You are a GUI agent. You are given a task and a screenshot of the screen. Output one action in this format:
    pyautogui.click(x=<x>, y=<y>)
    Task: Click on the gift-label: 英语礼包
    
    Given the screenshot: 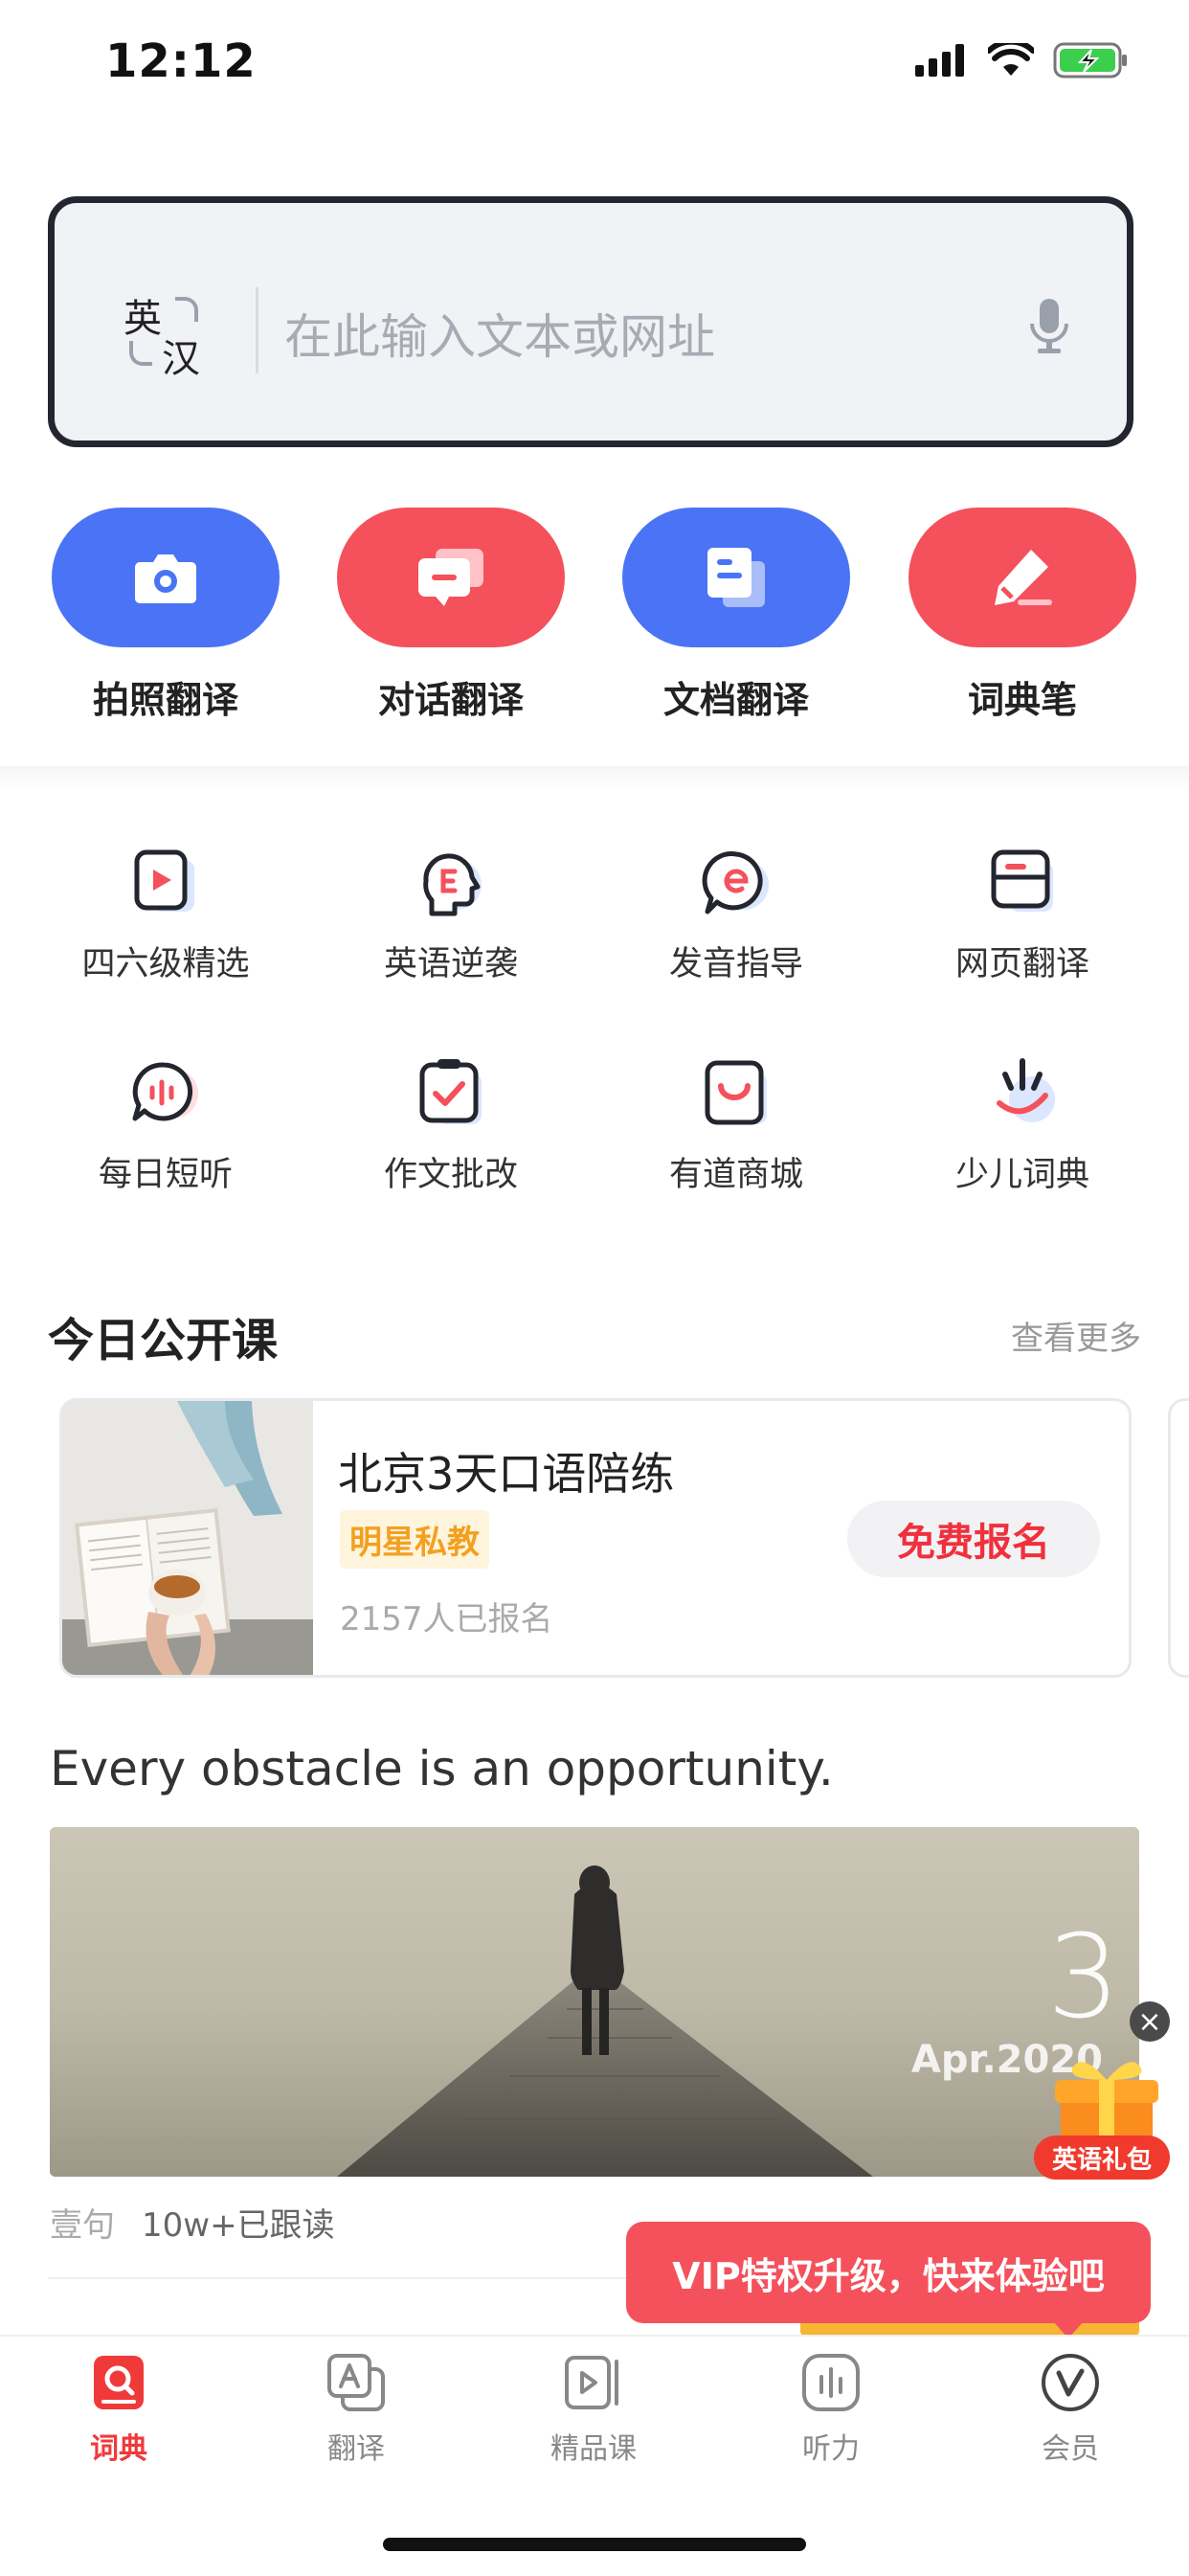 What is the action you would take?
    pyautogui.click(x=1102, y=2157)
    